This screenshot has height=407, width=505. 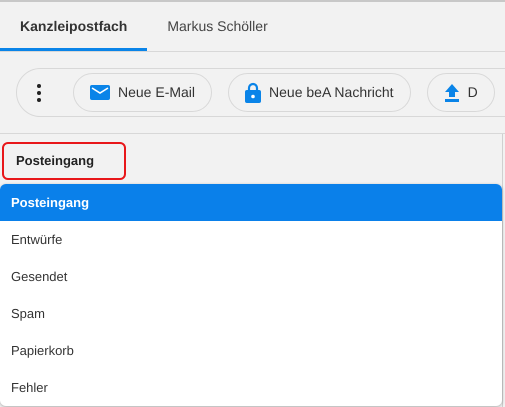 I want to click on dropdown-option: Gesendet, so click(x=251, y=276).